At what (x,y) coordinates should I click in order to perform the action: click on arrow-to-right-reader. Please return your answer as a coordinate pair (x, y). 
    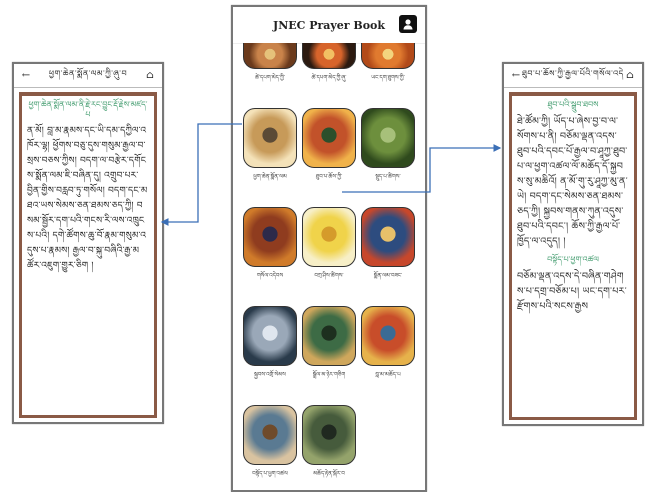
    Looking at the image, I should click on (422, 168).